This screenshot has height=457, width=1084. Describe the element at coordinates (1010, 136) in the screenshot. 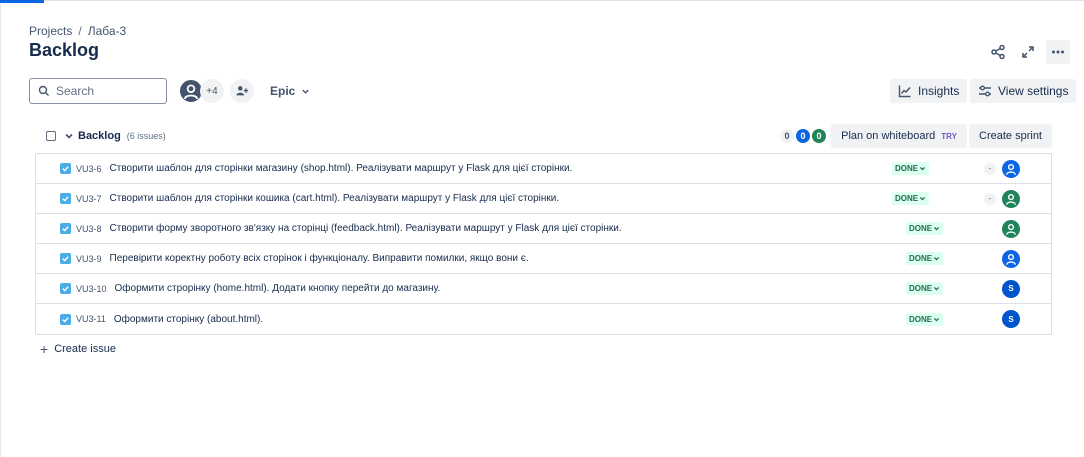

I see `create-sprint-button: Create sprint` at that location.